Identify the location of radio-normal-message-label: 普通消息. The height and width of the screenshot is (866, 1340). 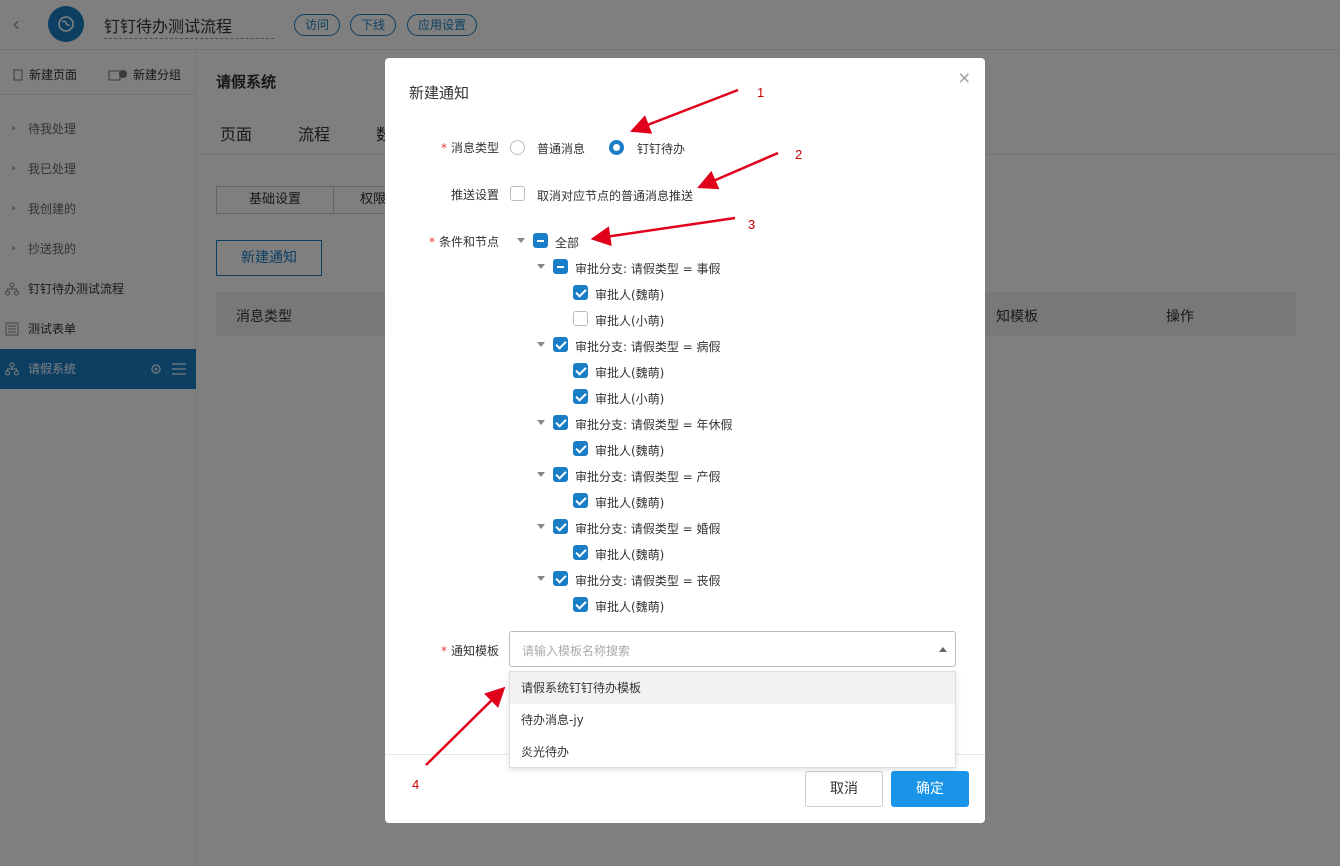
(561, 149).